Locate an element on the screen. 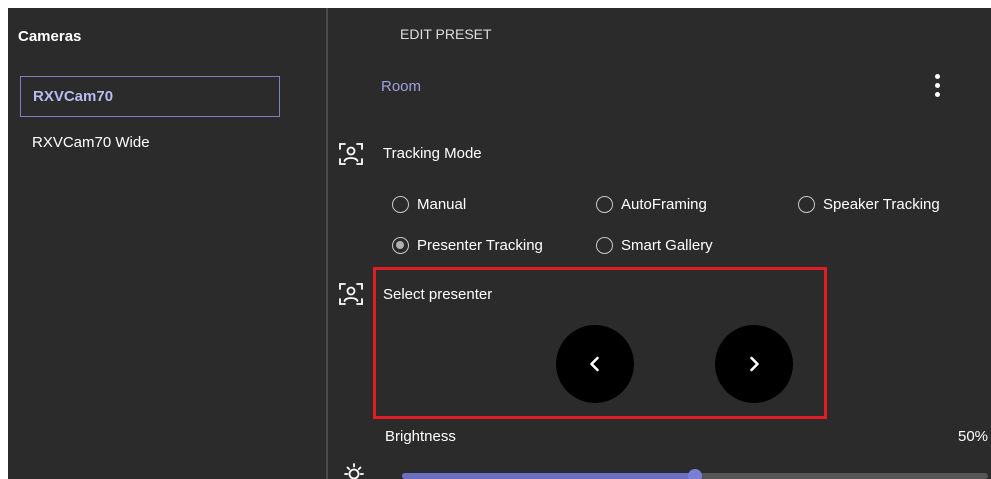 The image size is (991, 479). camera-item-label: RXVCam70 Wide is located at coordinates (91, 142).